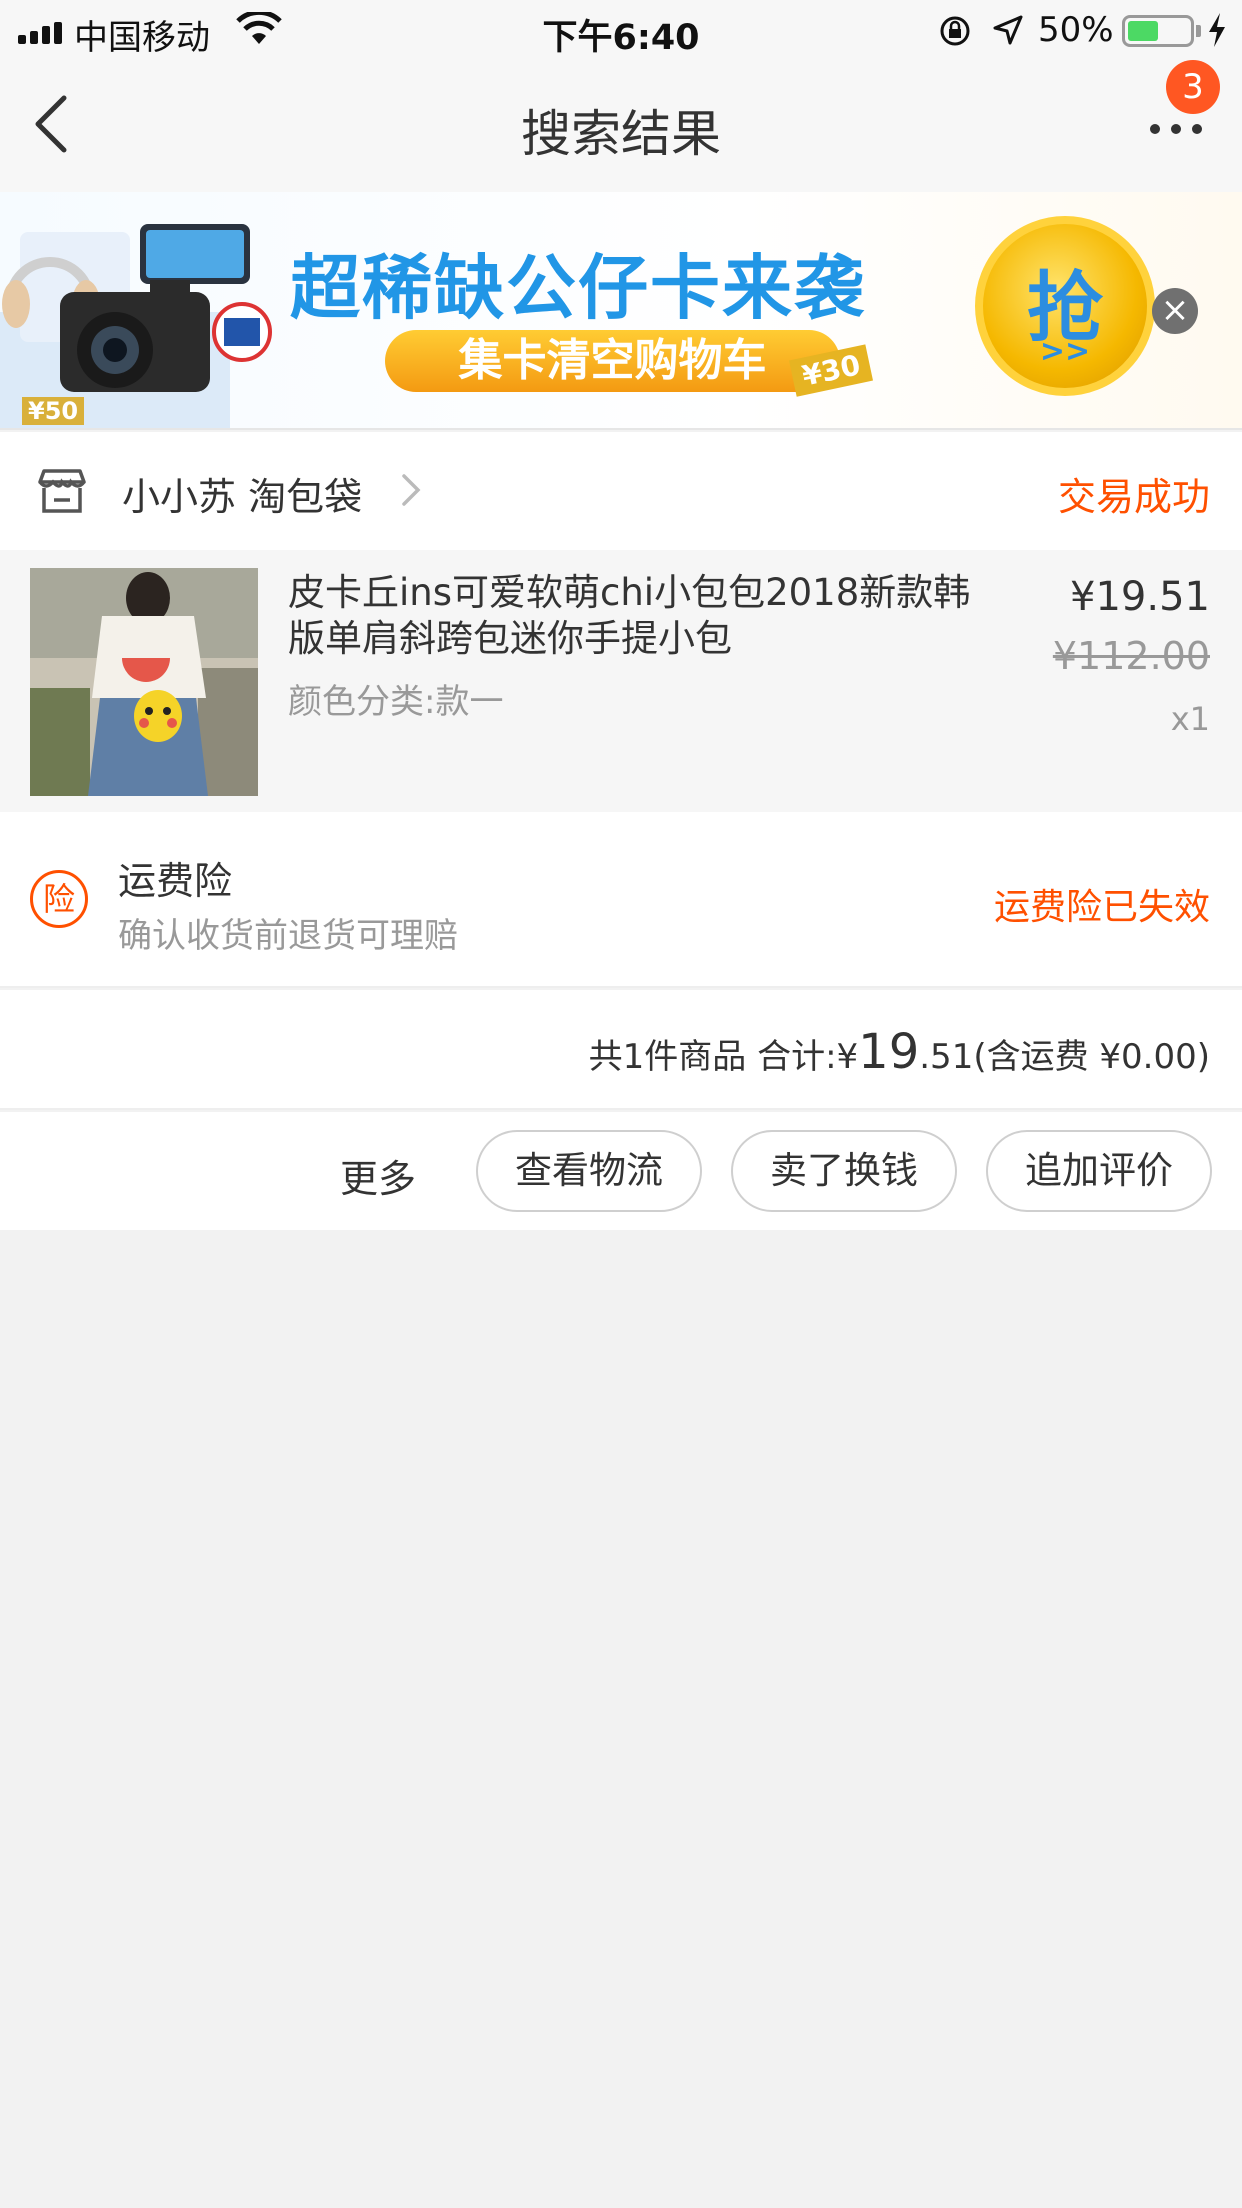 Image resolution: width=1242 pixels, height=2208 pixels. What do you see at coordinates (51, 124) in the screenshot?
I see `chevron-left-icon` at bounding box center [51, 124].